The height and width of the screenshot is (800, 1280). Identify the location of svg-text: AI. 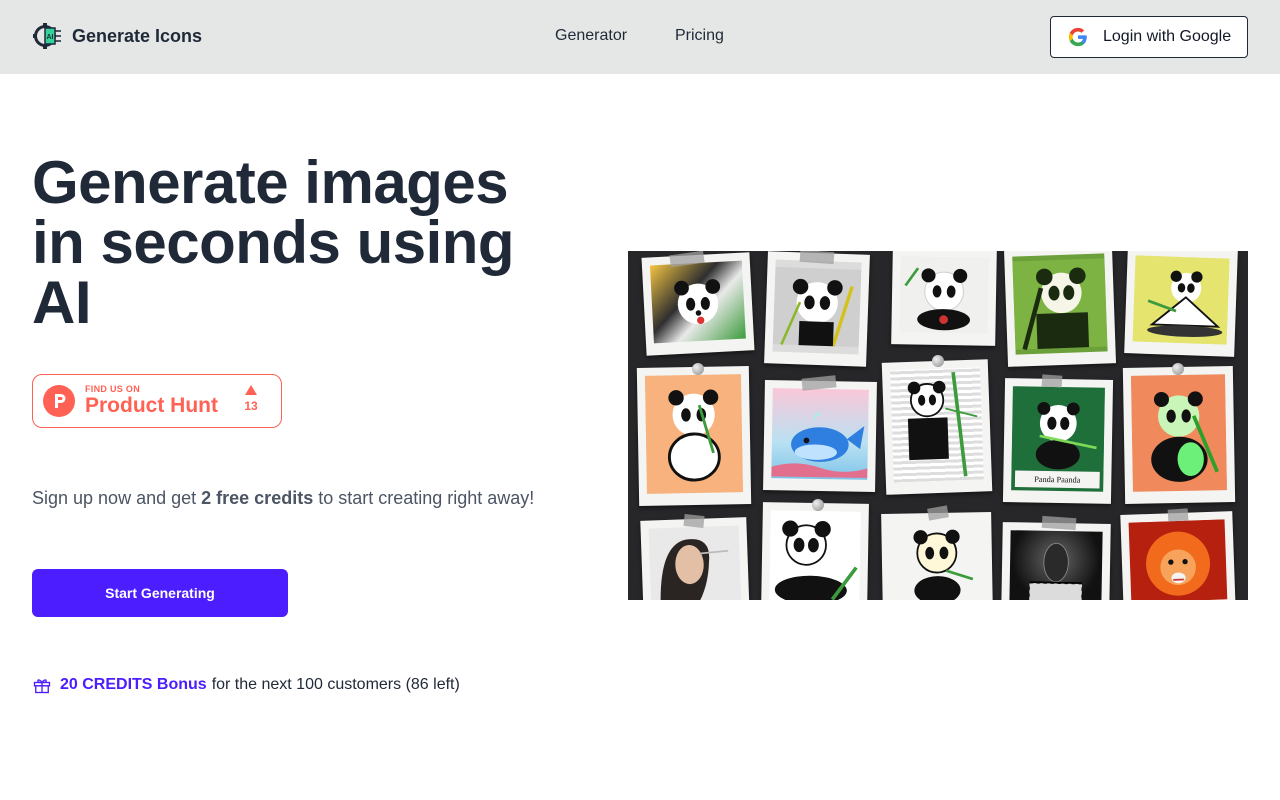
(50, 37).